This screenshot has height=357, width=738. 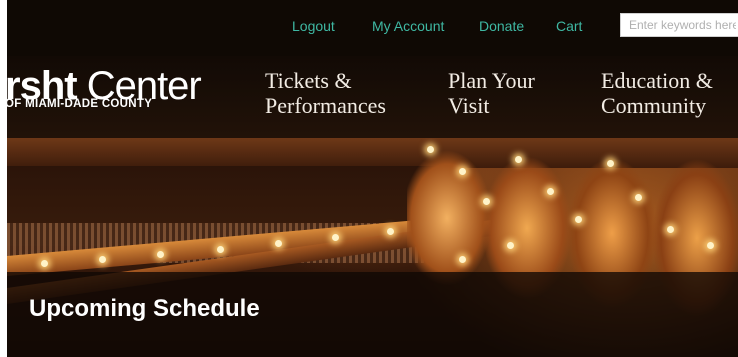 What do you see at coordinates (569, 26) in the screenshot?
I see `cart-link: Cart` at bounding box center [569, 26].